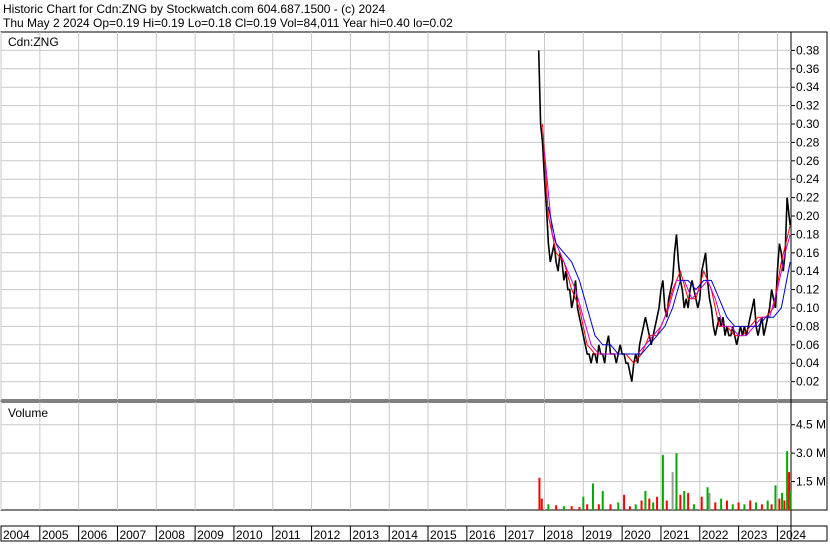  What do you see at coordinates (55, 535) in the screenshot?
I see `year-label: 2005` at bounding box center [55, 535].